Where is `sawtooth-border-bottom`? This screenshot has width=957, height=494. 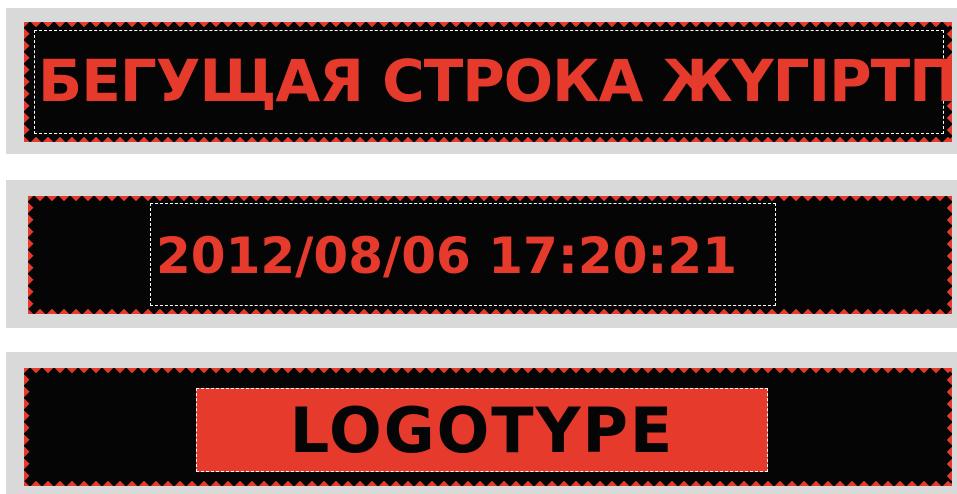 sawtooth-border-bottom is located at coordinates (488, 481).